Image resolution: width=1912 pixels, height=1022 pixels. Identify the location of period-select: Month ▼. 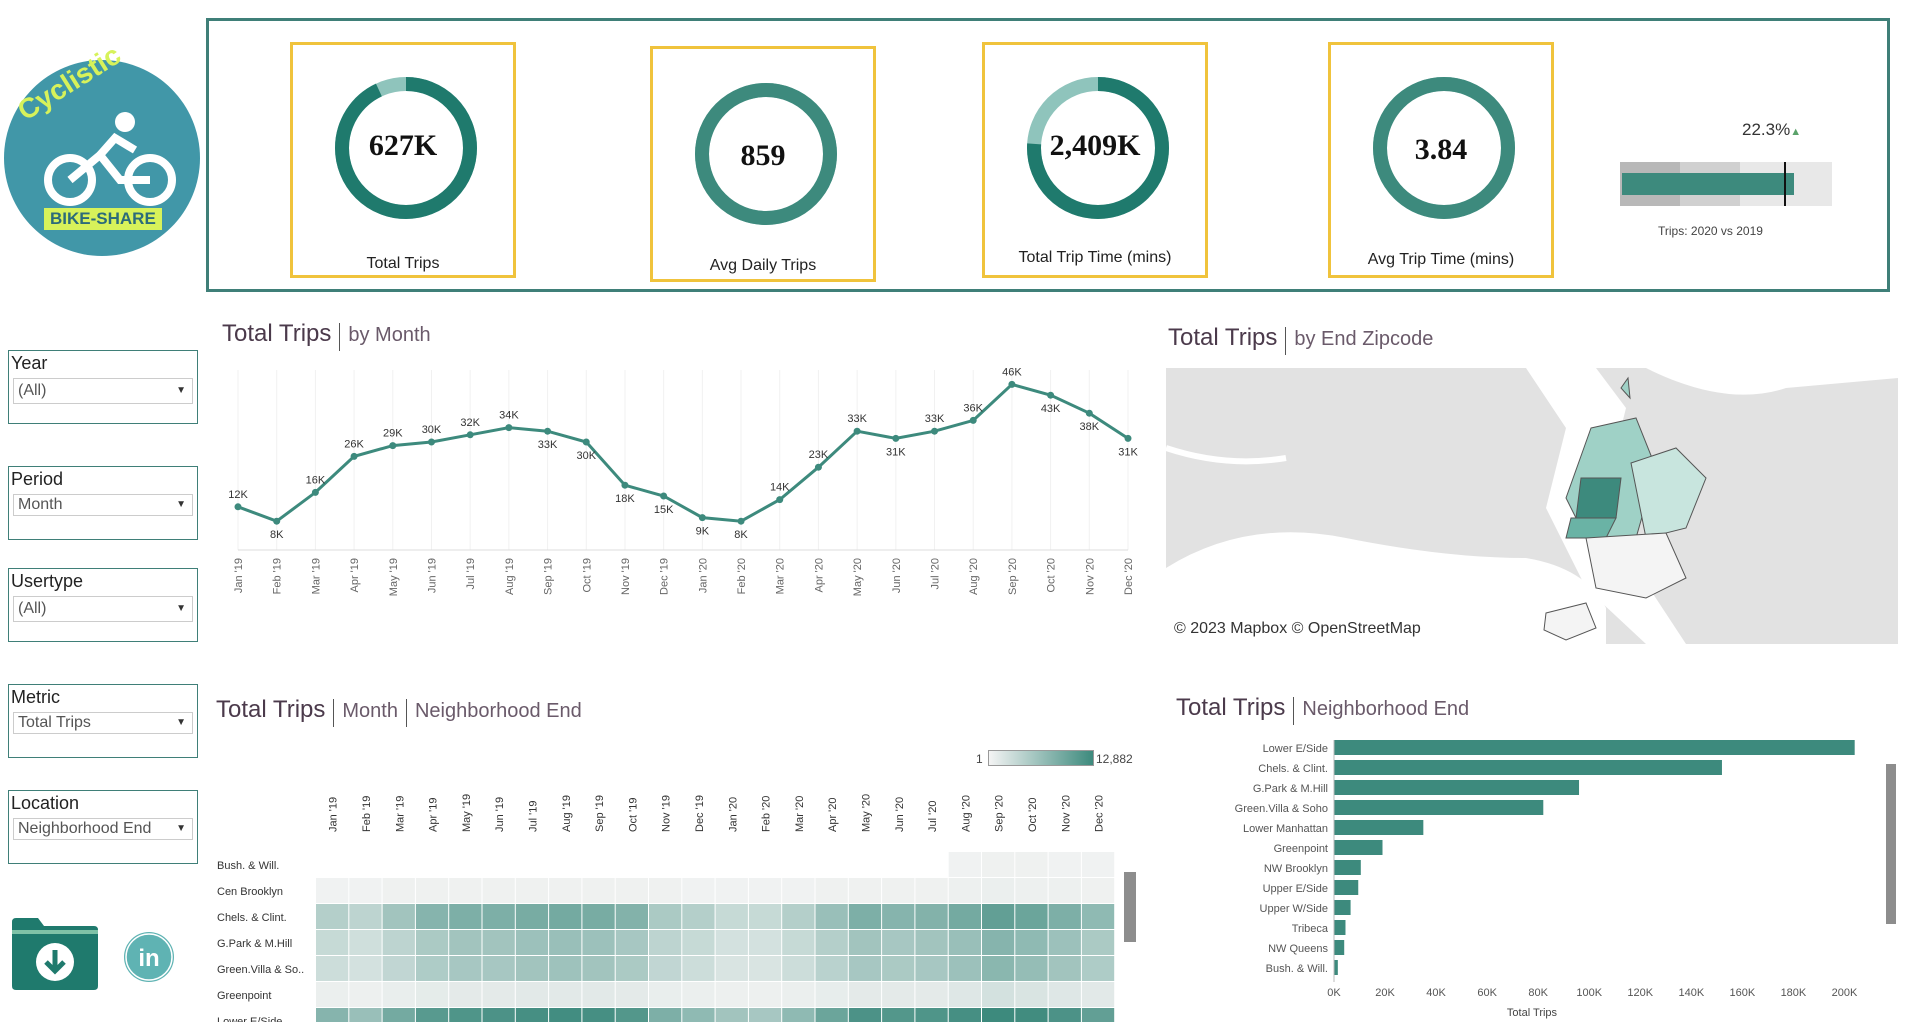
(103, 505).